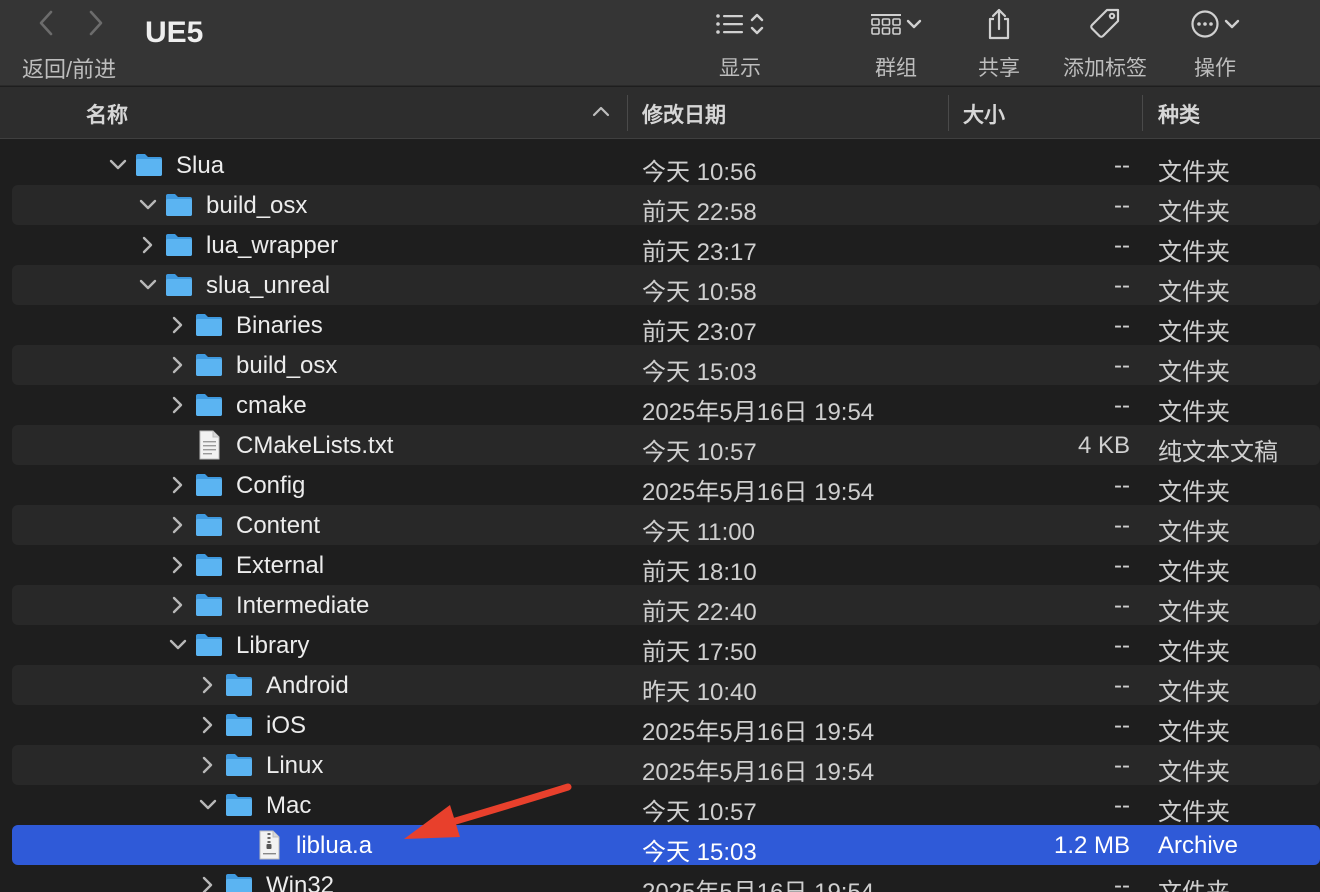  What do you see at coordinates (740, 68) in the screenshot?
I see `view-label: 显示` at bounding box center [740, 68].